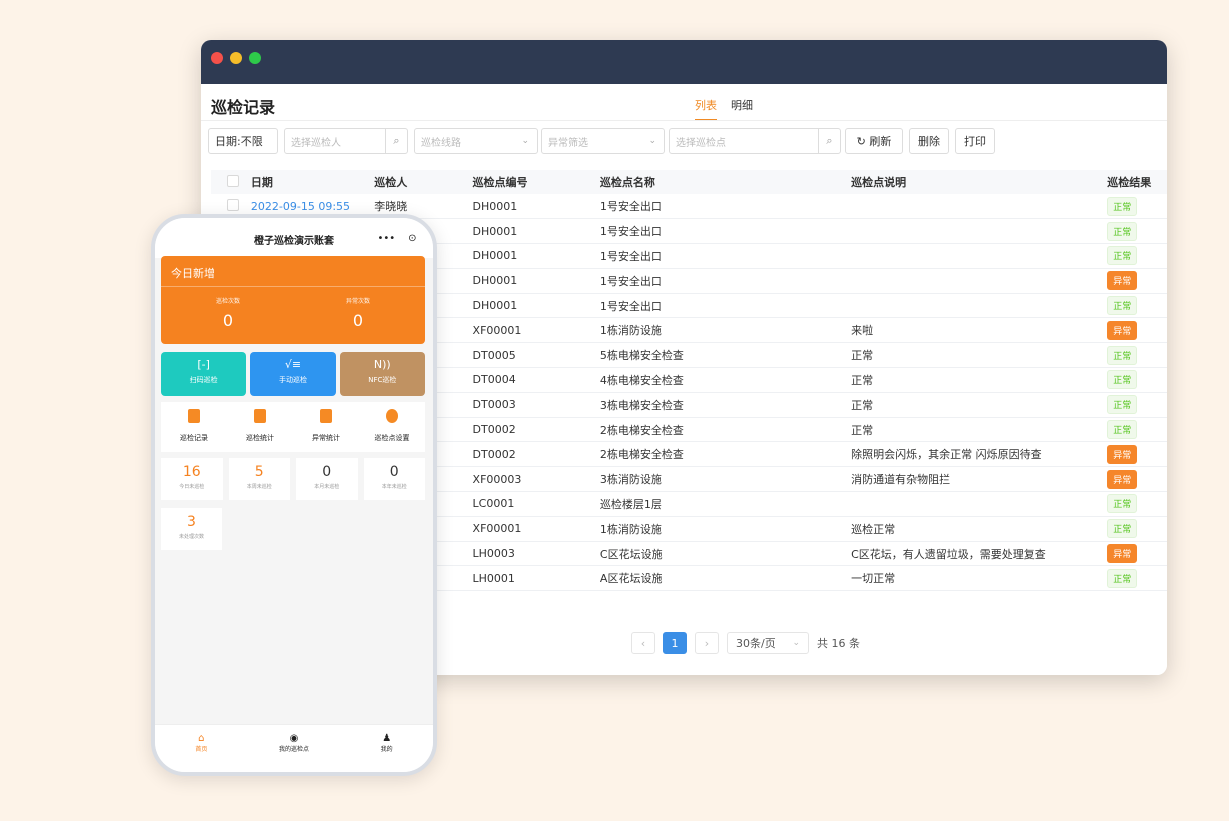  Describe the element at coordinates (536, 256) in the screenshot. I see `cell-code: DH0001` at that location.